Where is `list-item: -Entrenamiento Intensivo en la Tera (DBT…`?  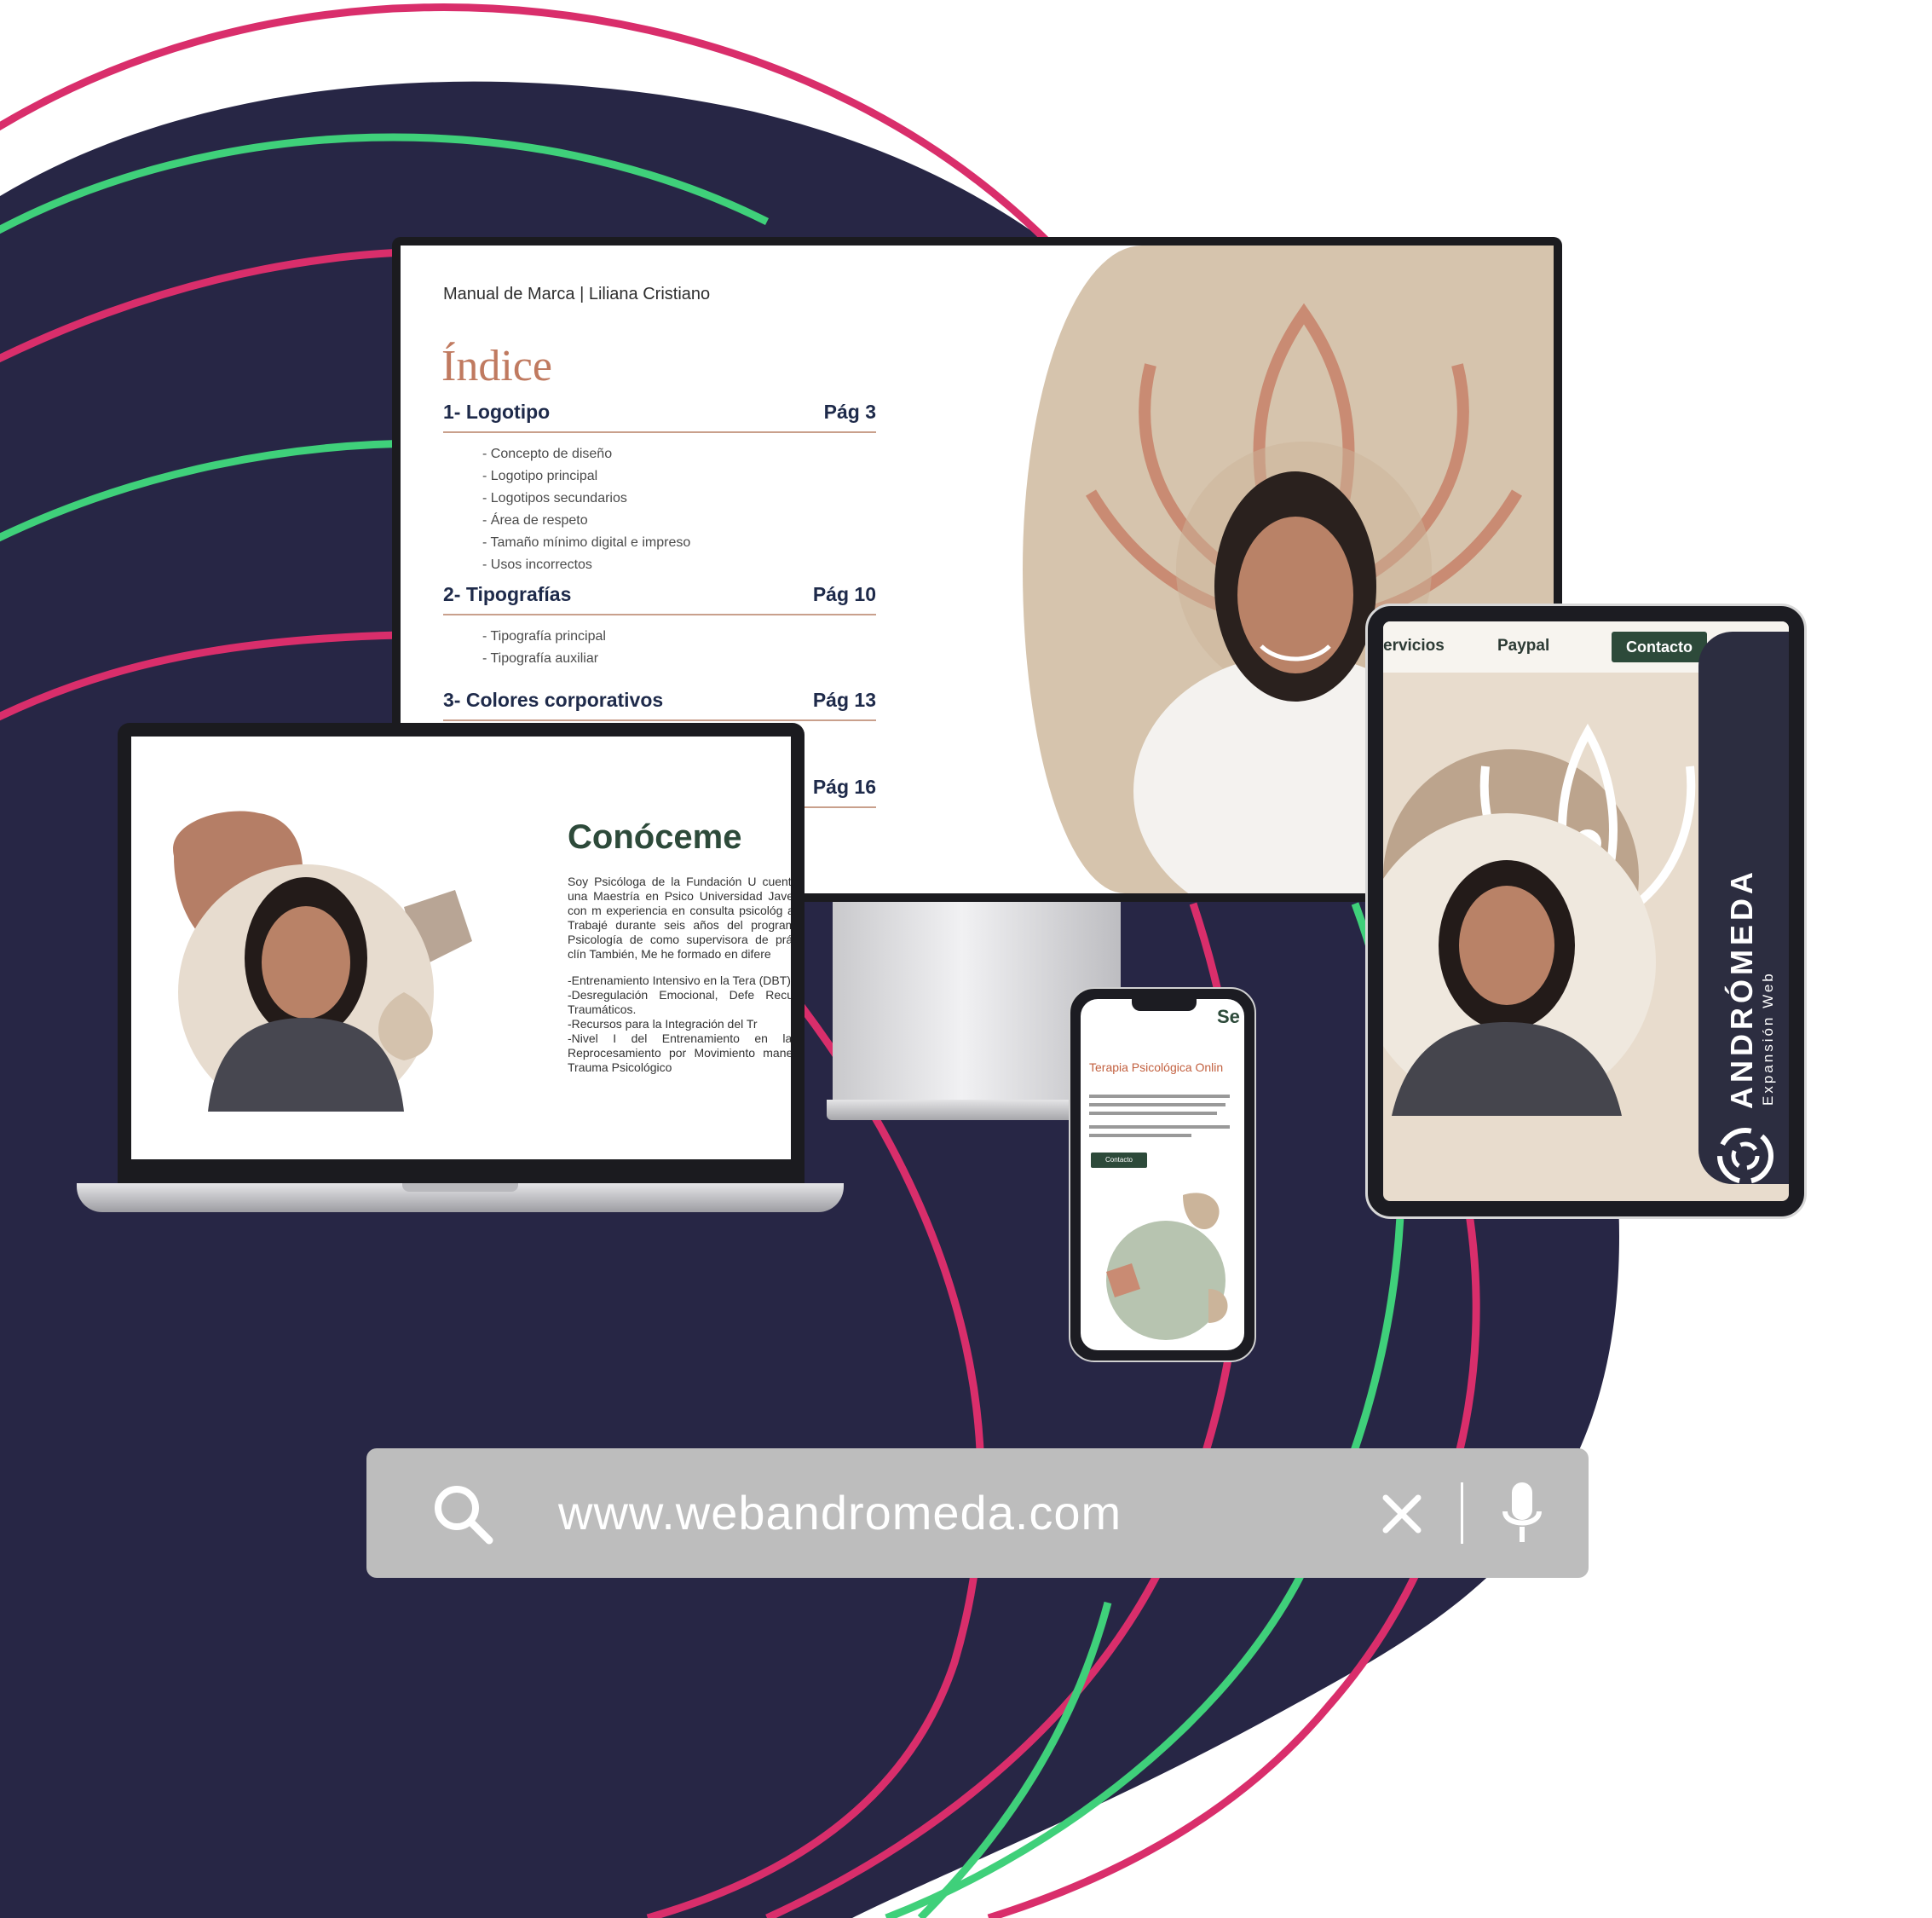 list-item: -Entrenamiento Intensivo en la Tera (DBT… is located at coordinates (679, 980).